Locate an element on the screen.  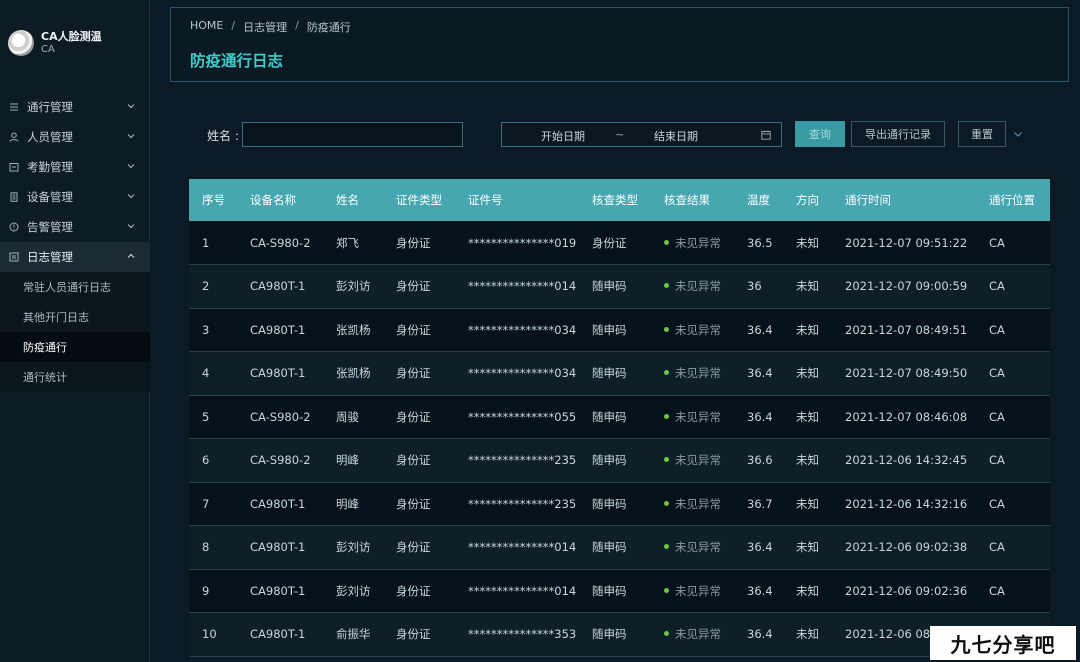
cell-id-number: ***************014 is located at coordinates (522, 590).